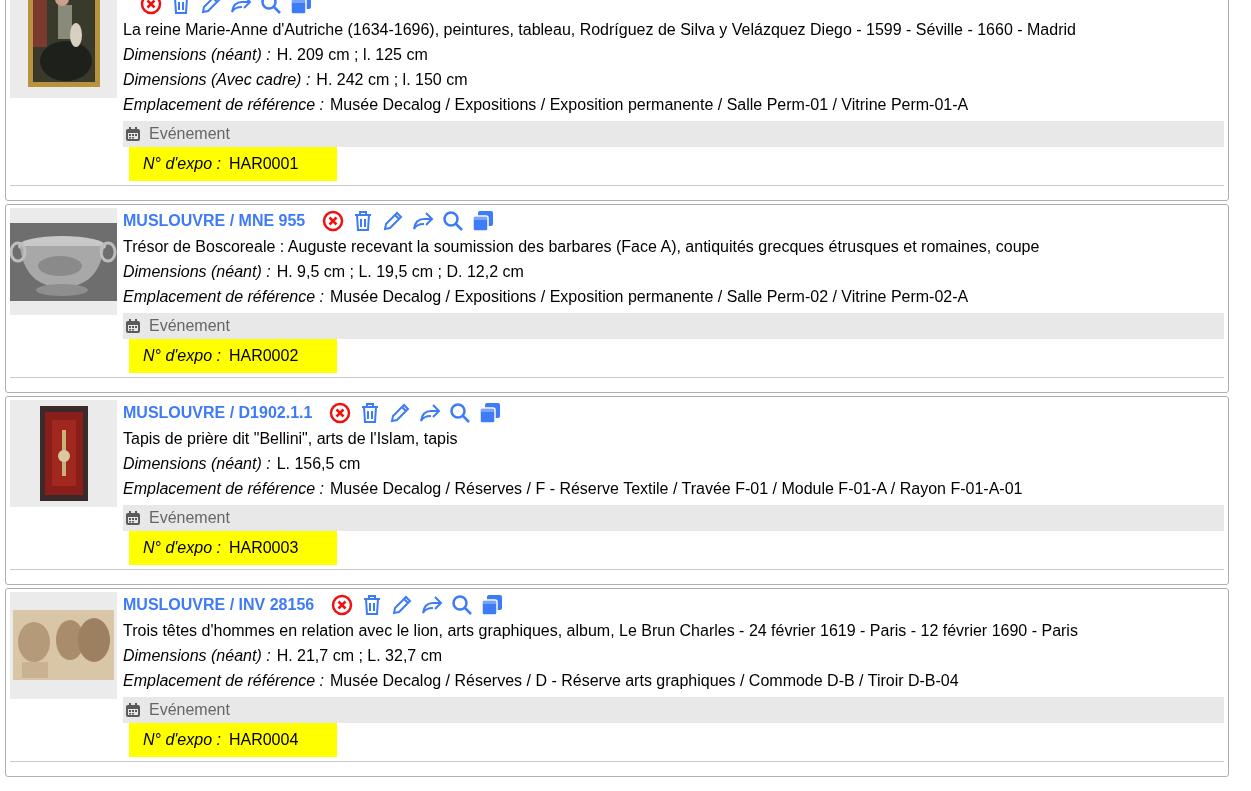  What do you see at coordinates (649, 105) in the screenshot?
I see `field-value: Musée Decalog / Expositions / Exposition permanente / Salle Perm-01 / Vitrine Perm-01-A` at bounding box center [649, 105].